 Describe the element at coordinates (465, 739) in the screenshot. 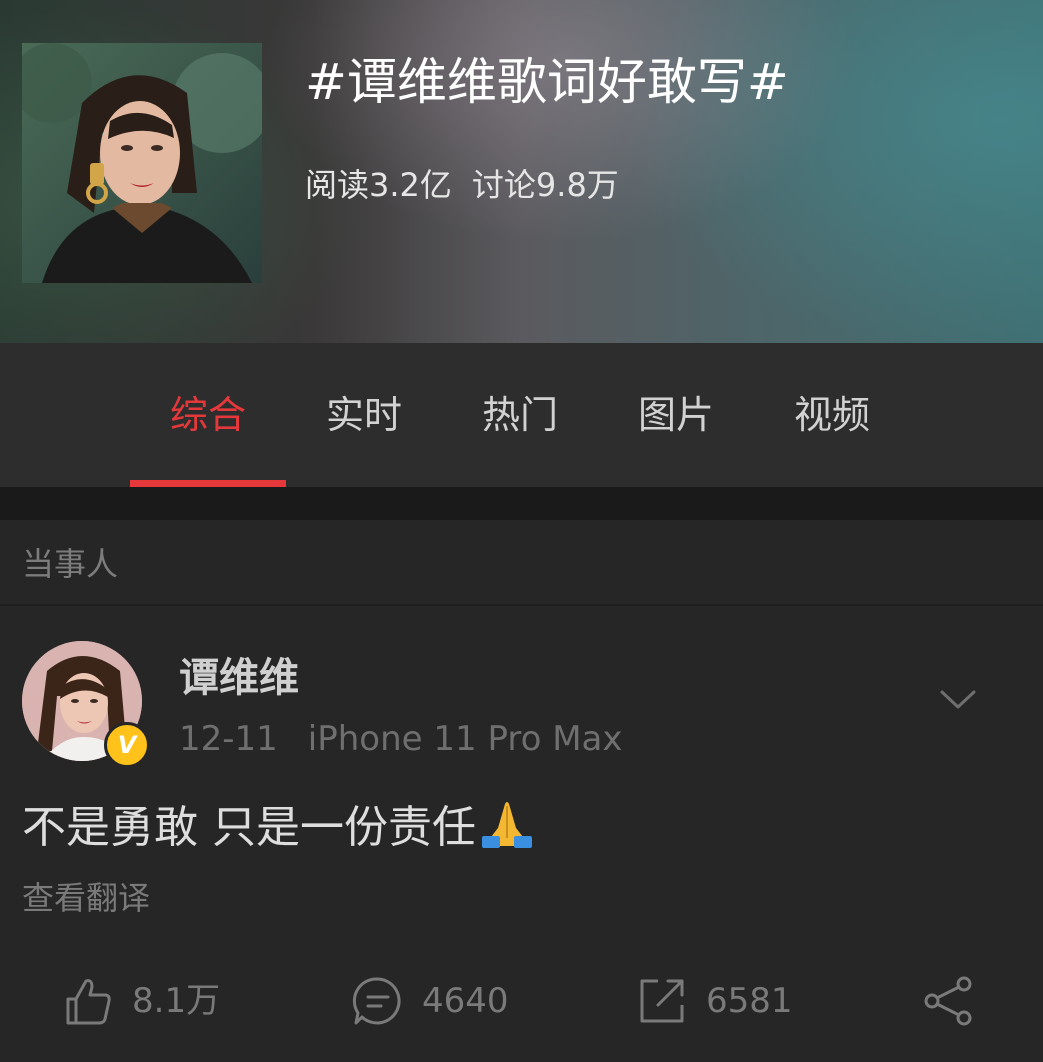

I see `post-device: iPhone 11 Pro Max` at that location.